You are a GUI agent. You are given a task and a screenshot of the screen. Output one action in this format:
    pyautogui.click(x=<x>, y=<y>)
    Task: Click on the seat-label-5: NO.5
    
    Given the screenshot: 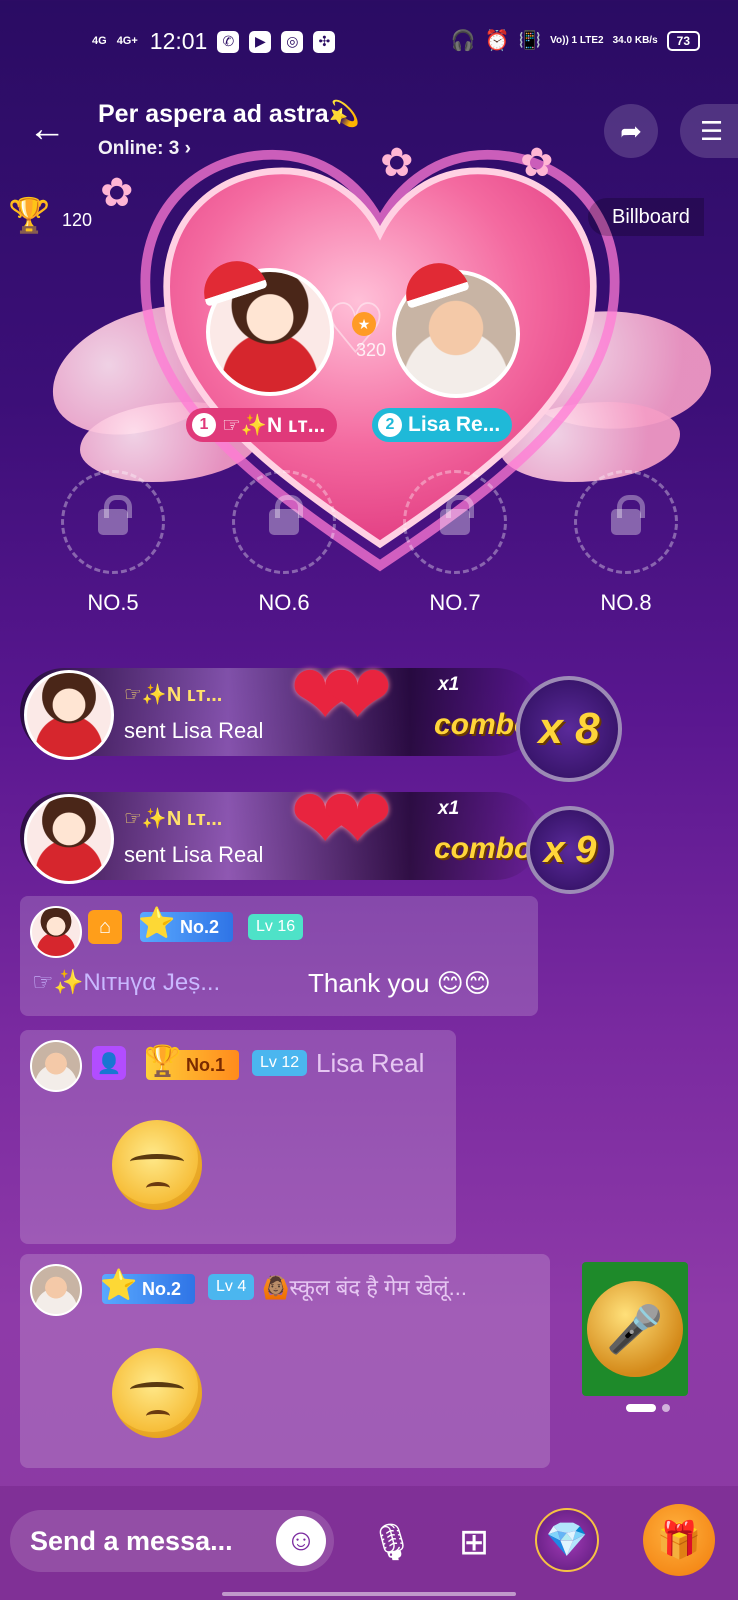 What is the action you would take?
    pyautogui.click(x=113, y=602)
    